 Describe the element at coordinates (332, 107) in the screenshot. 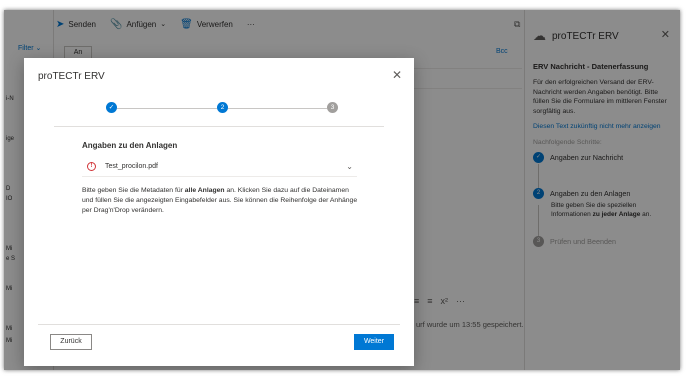

I see `step-3-dot: 3` at that location.